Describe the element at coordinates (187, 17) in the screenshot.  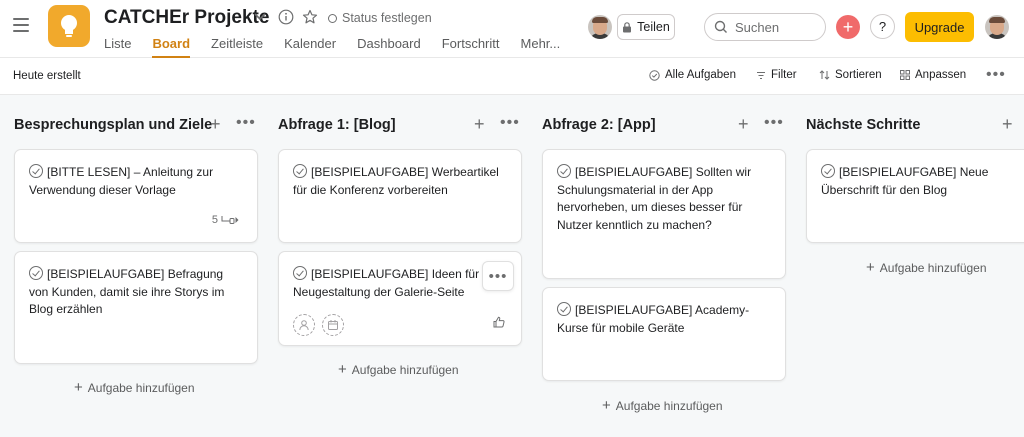
I see `project-title: CATCHEr Projekte` at that location.